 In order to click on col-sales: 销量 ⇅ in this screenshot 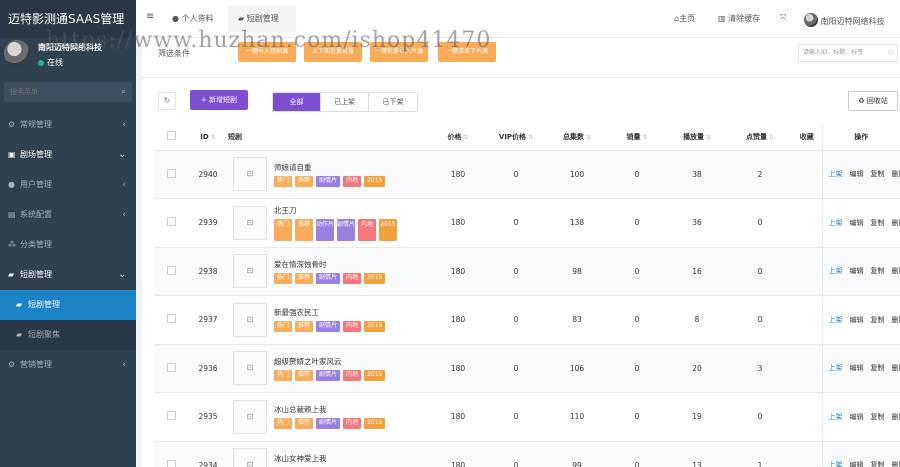, I will do `click(637, 137)`.